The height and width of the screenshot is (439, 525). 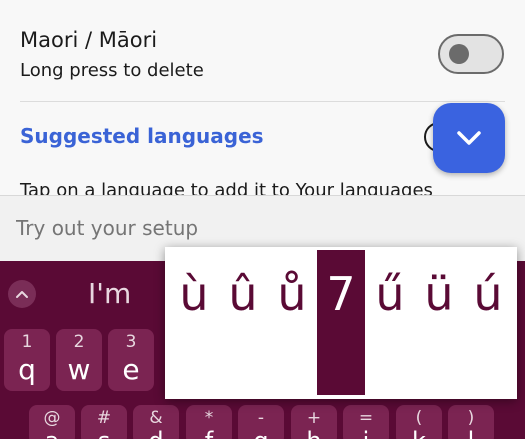 What do you see at coordinates (27, 342) in the screenshot?
I see `key-number: 1` at bounding box center [27, 342].